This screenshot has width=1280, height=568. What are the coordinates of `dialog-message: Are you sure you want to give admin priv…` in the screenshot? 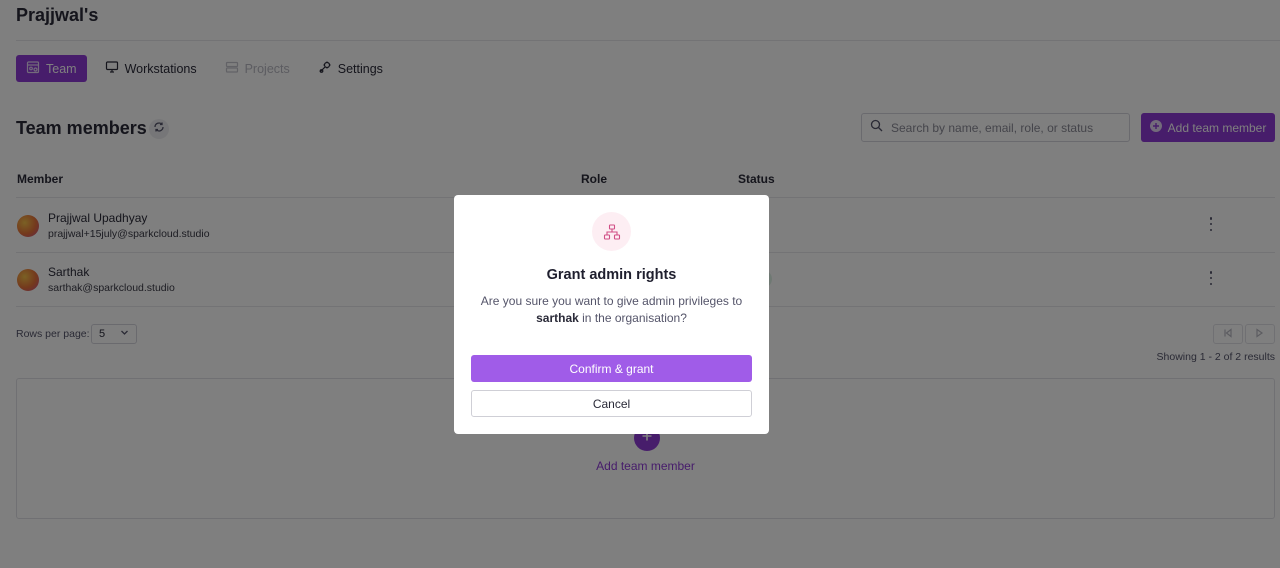 It's located at (611, 310).